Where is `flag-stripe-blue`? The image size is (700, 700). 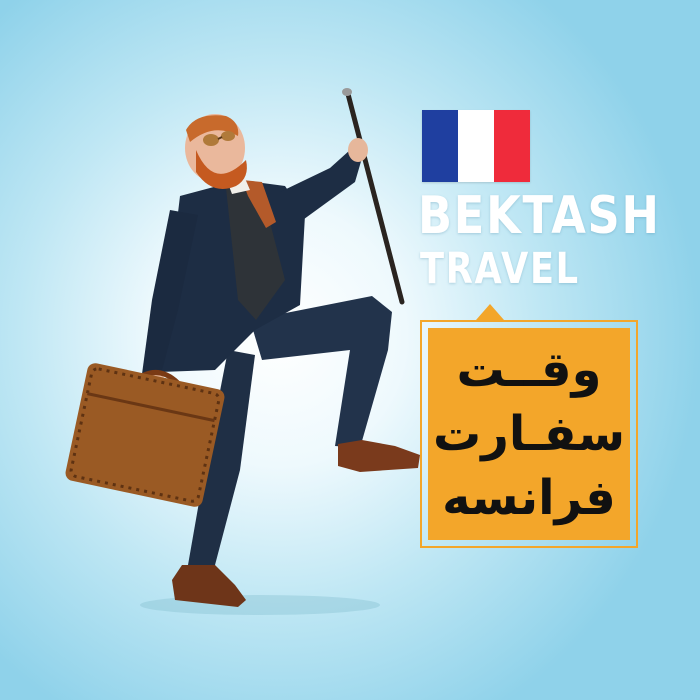 flag-stripe-blue is located at coordinates (440, 146).